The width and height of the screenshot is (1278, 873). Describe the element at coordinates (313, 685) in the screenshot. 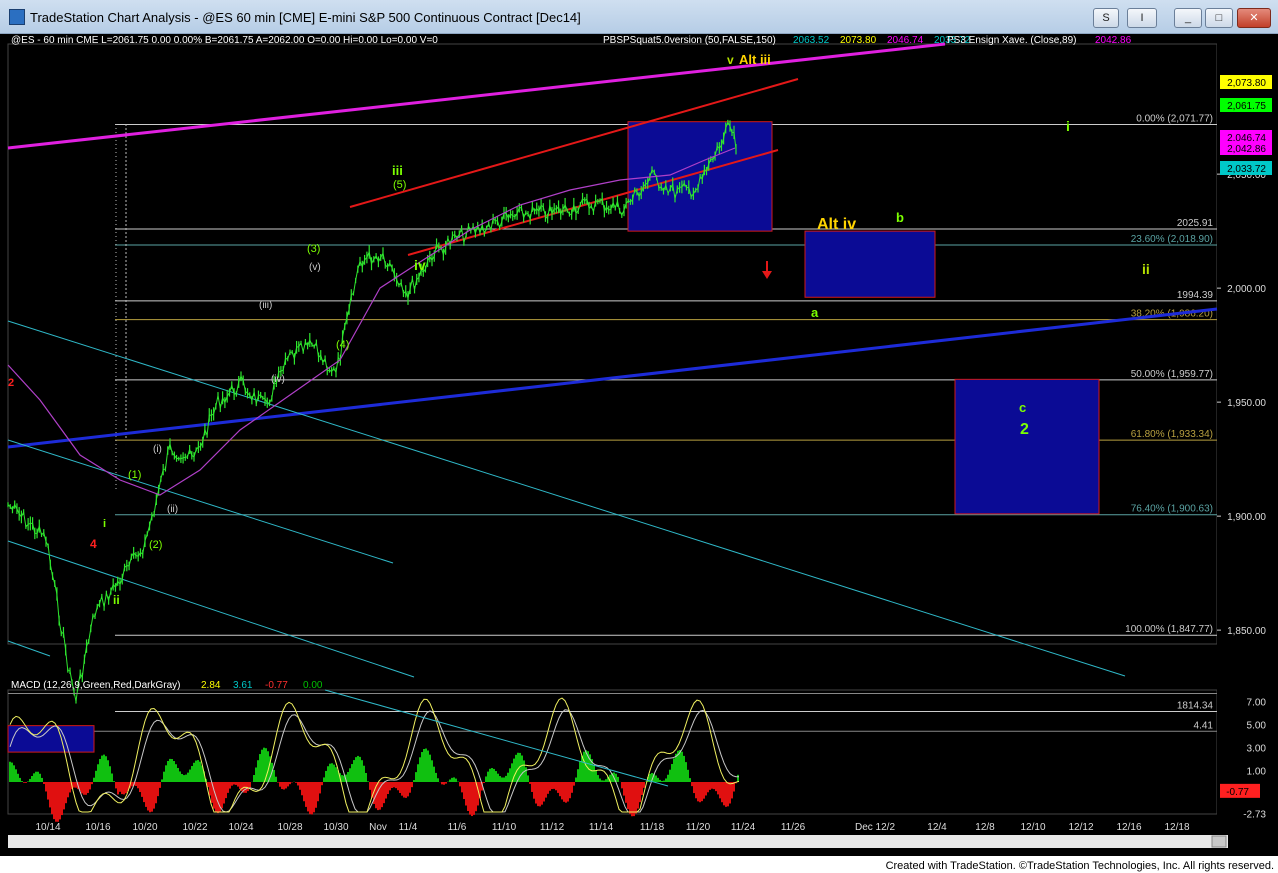

I see `macd-value: 0.00` at that location.